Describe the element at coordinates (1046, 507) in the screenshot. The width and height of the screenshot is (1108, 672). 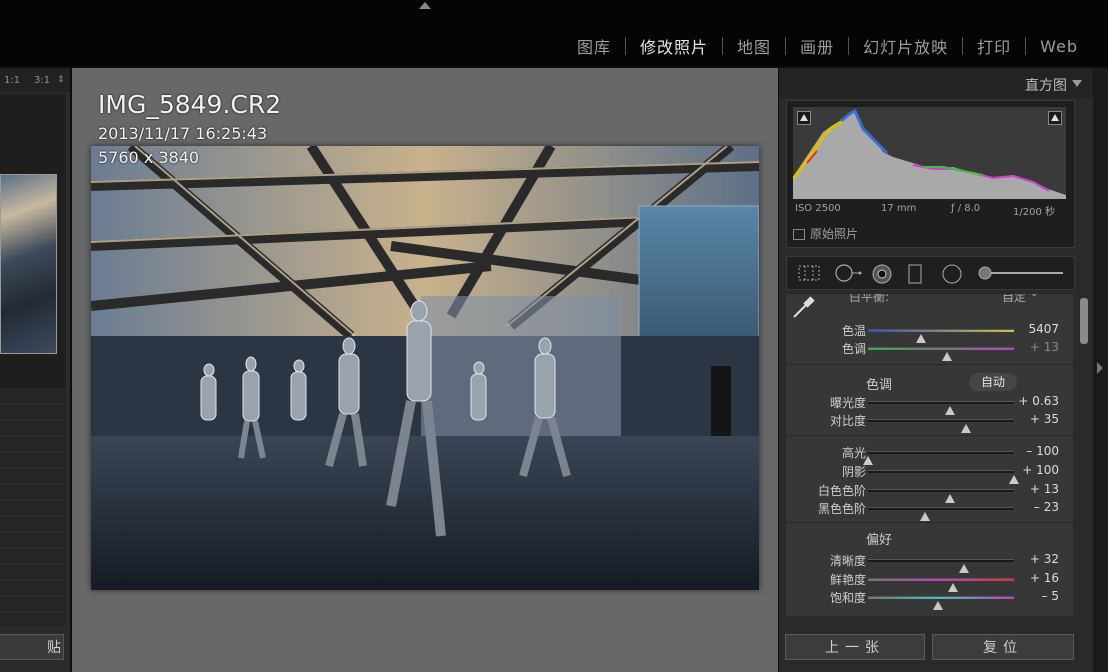
I see `blacks-value: – 23` at that location.